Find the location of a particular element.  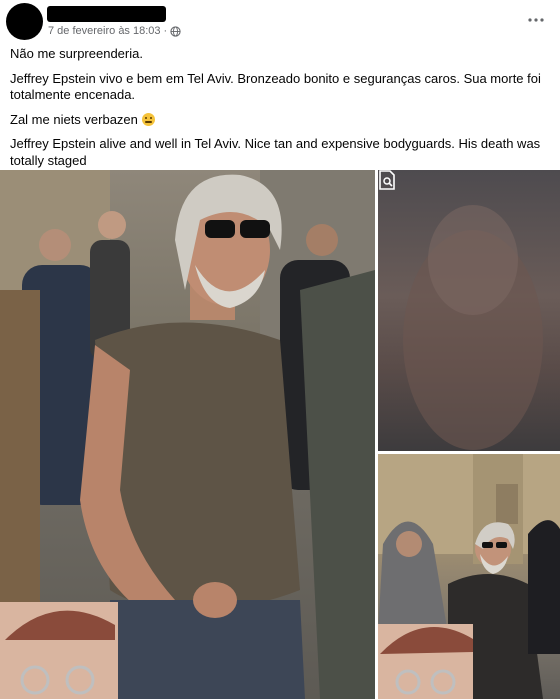

avatar is located at coordinates (24, 21).